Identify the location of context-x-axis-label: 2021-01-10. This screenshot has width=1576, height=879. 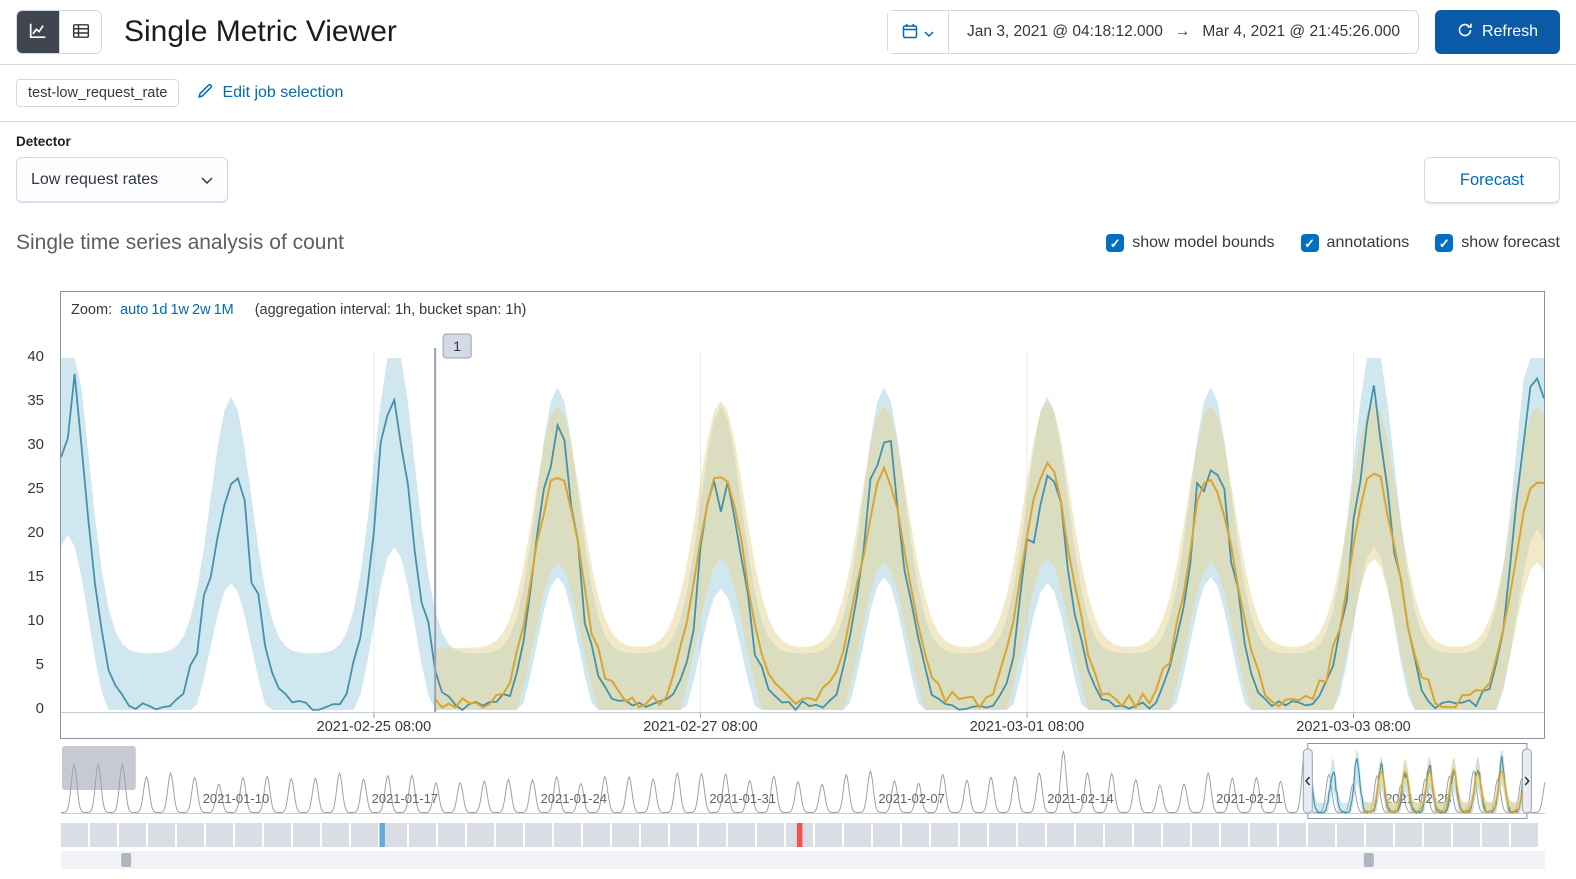
(236, 798).